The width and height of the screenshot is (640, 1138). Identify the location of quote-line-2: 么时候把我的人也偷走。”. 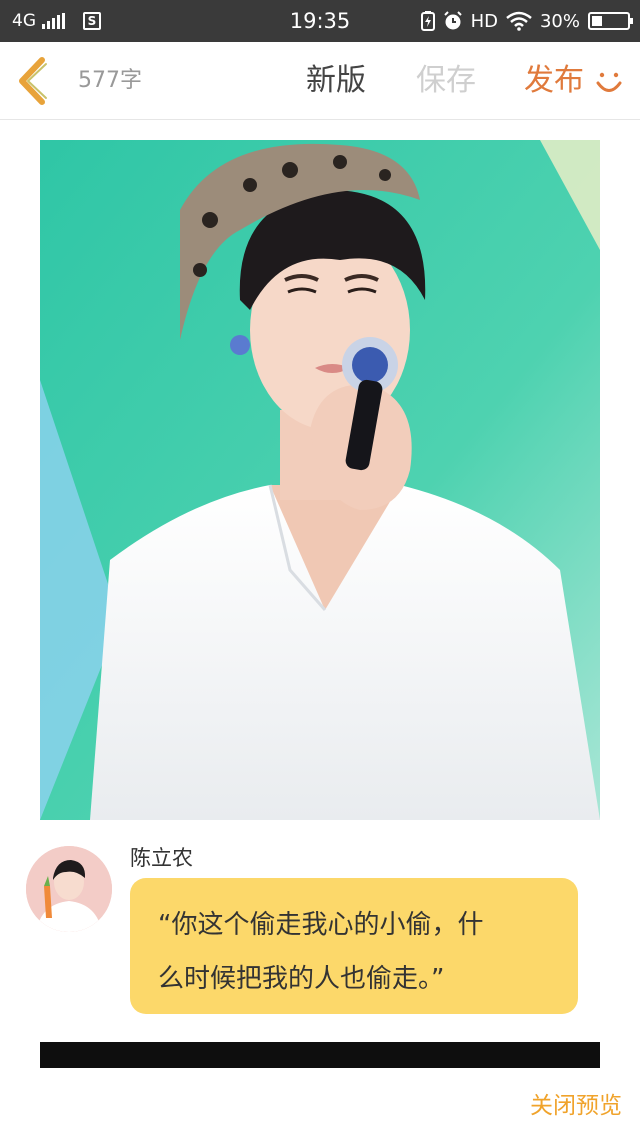
(301, 979).